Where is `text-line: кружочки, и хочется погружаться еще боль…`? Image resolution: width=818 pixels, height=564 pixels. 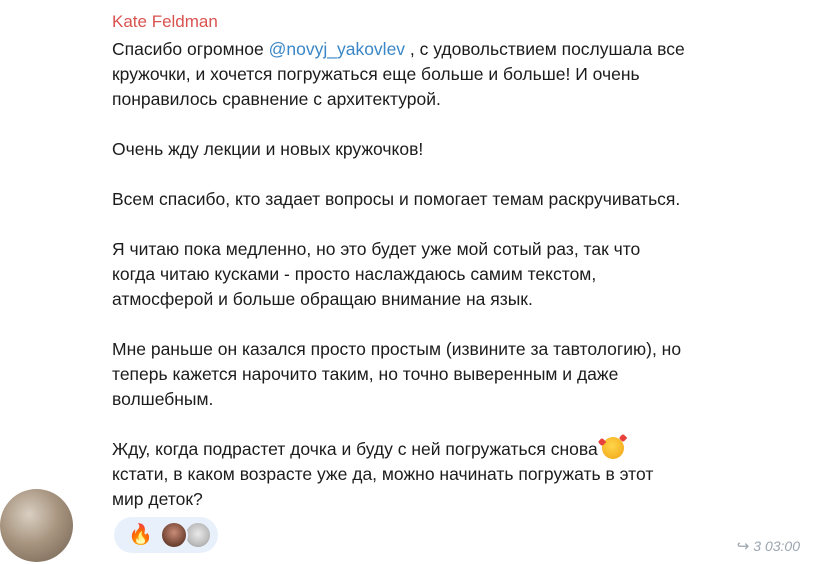 text-line: кружочки, и хочется погружаться еще боль… is located at coordinates (376, 74).